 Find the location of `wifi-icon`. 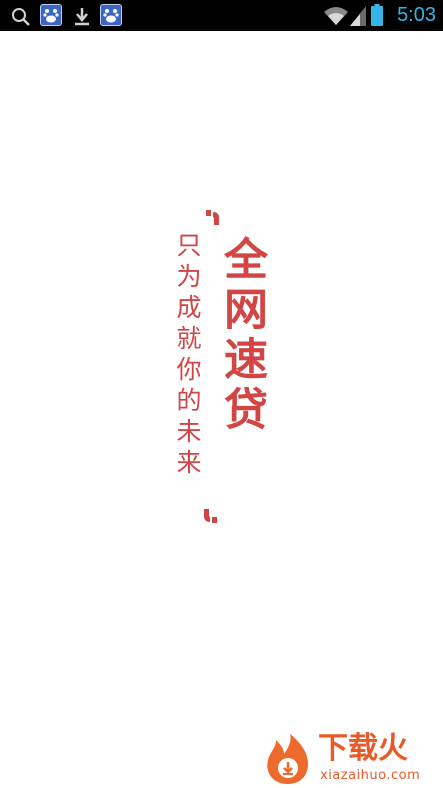

wifi-icon is located at coordinates (336, 16).